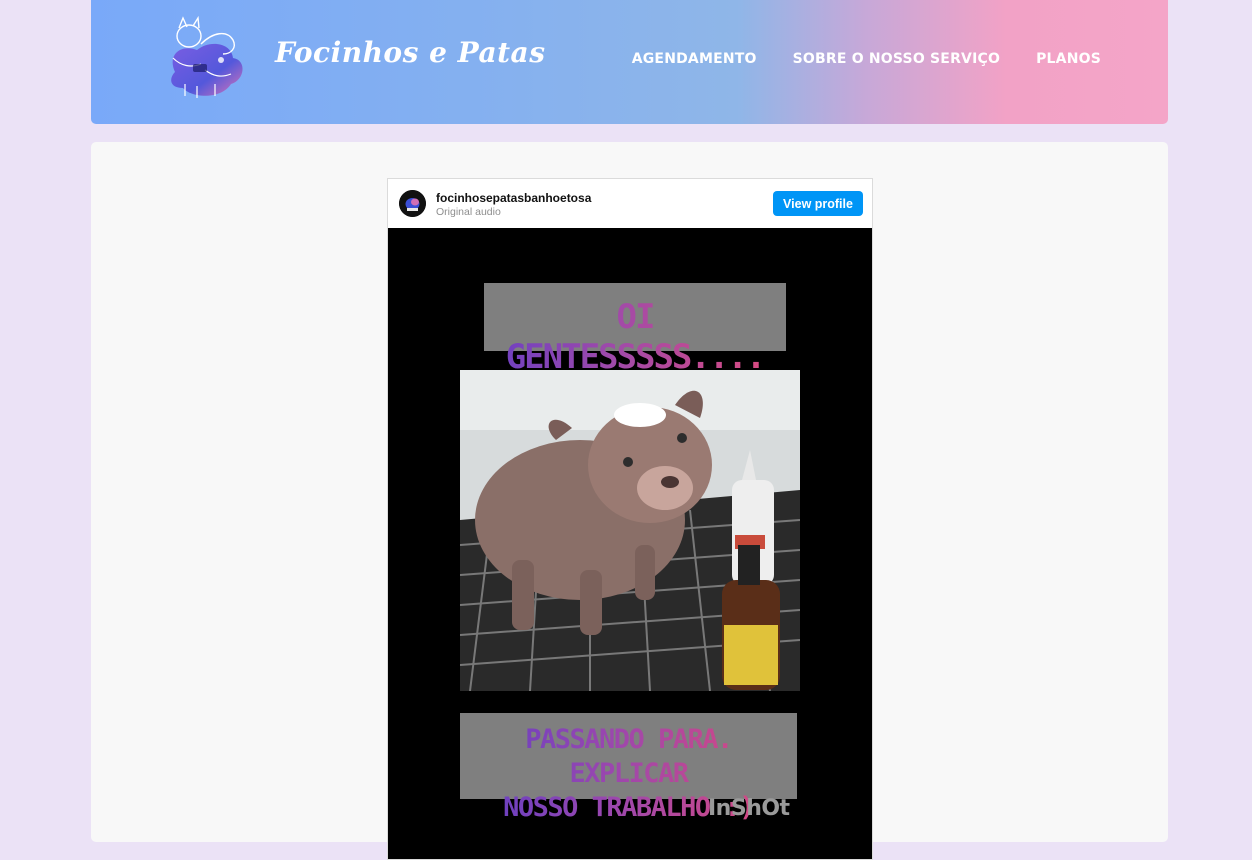  What do you see at coordinates (410, 52) in the screenshot?
I see `brand-title: Focinhos e Patas` at bounding box center [410, 52].